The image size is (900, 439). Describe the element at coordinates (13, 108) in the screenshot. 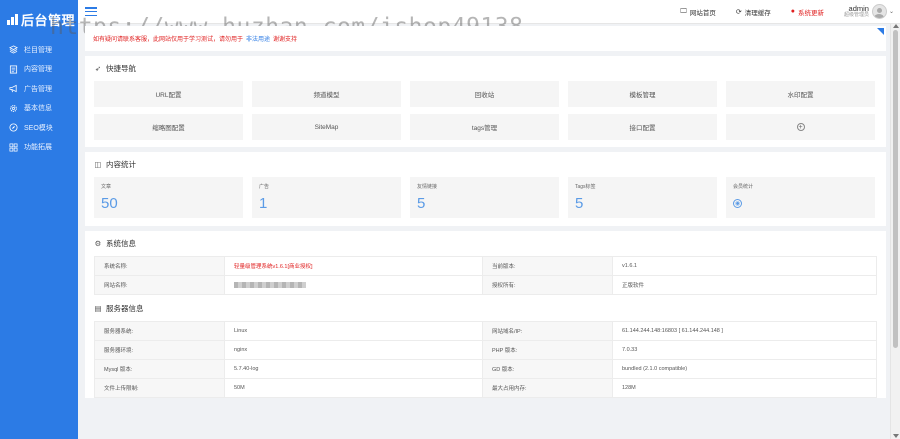

I see `gear-icon` at that location.